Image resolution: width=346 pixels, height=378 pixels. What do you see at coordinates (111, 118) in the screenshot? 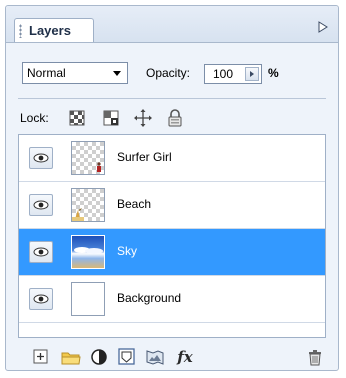
I see `lock-image-pixels-icon` at bounding box center [111, 118].